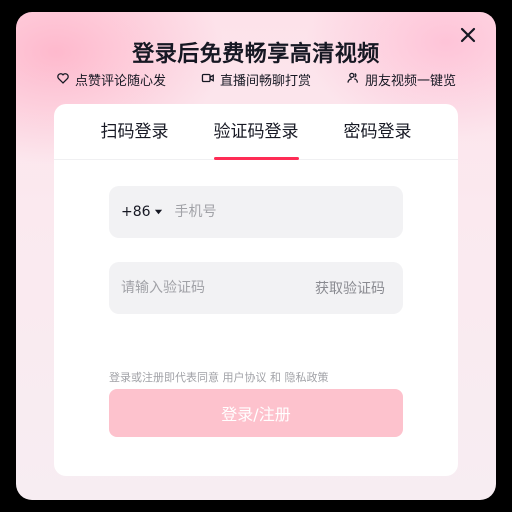 This screenshot has width=512, height=512. I want to click on get-code-button: 获取验证码, so click(350, 288).